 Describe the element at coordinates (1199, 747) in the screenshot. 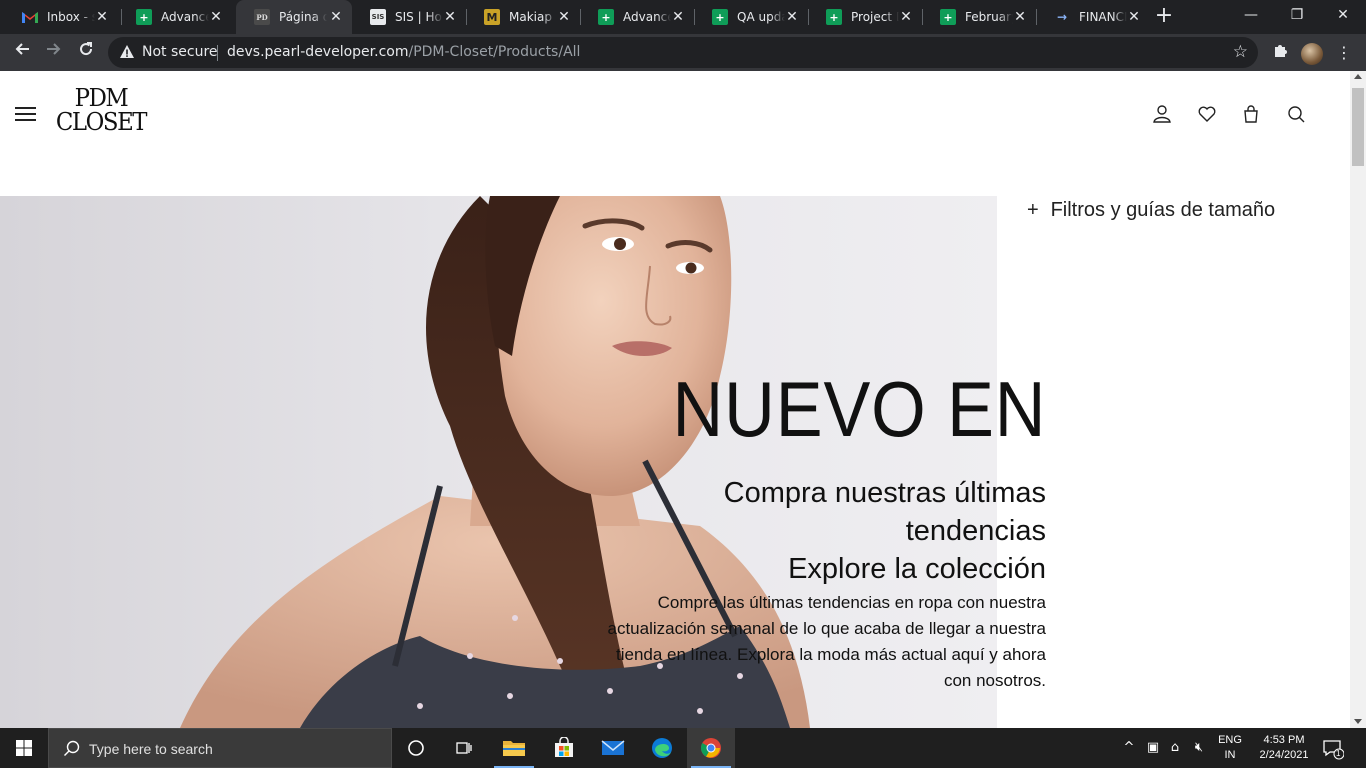

I see `volume-muted-icon: 🔇︎` at that location.